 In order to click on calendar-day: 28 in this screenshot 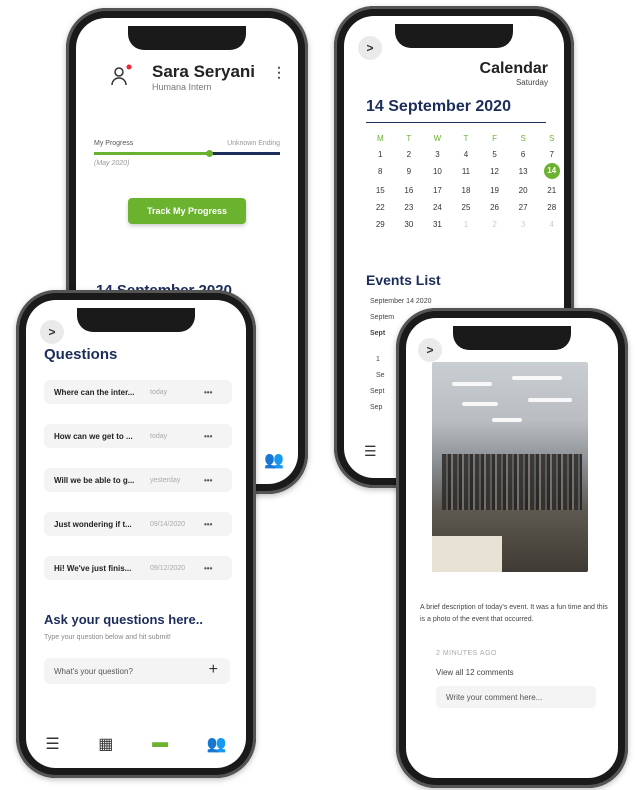, I will do `click(550, 207)`.